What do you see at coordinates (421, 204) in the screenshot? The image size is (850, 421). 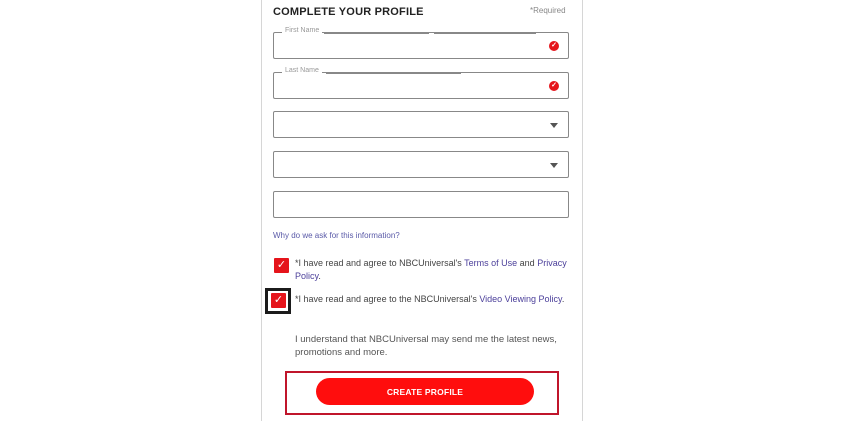 I see `text-field` at bounding box center [421, 204].